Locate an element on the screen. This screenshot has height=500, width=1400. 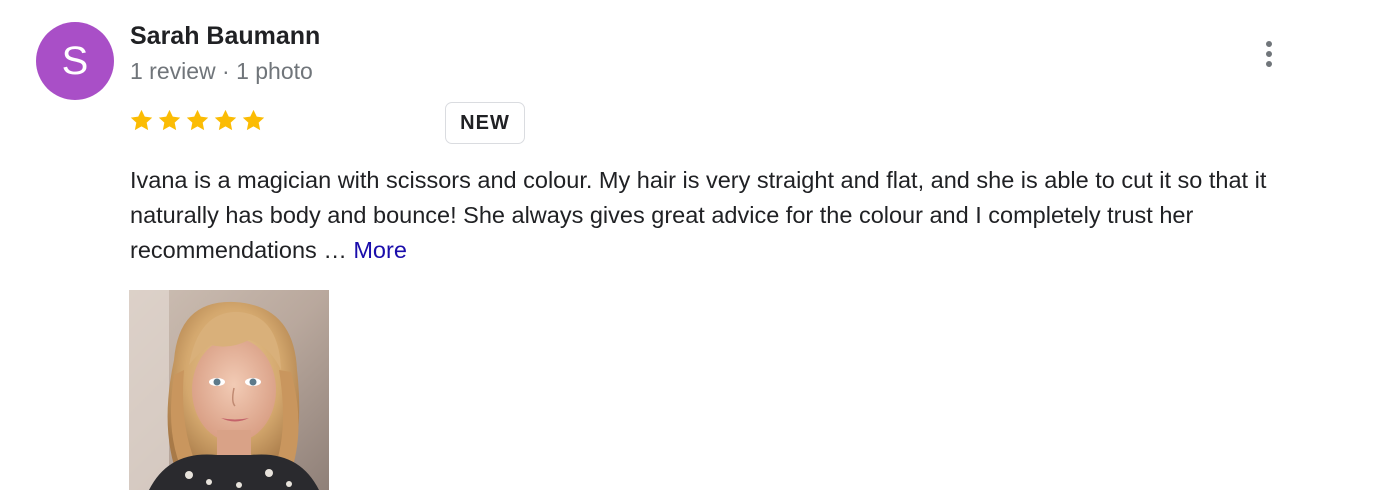
avatar-initial: S is located at coordinates (75, 60).